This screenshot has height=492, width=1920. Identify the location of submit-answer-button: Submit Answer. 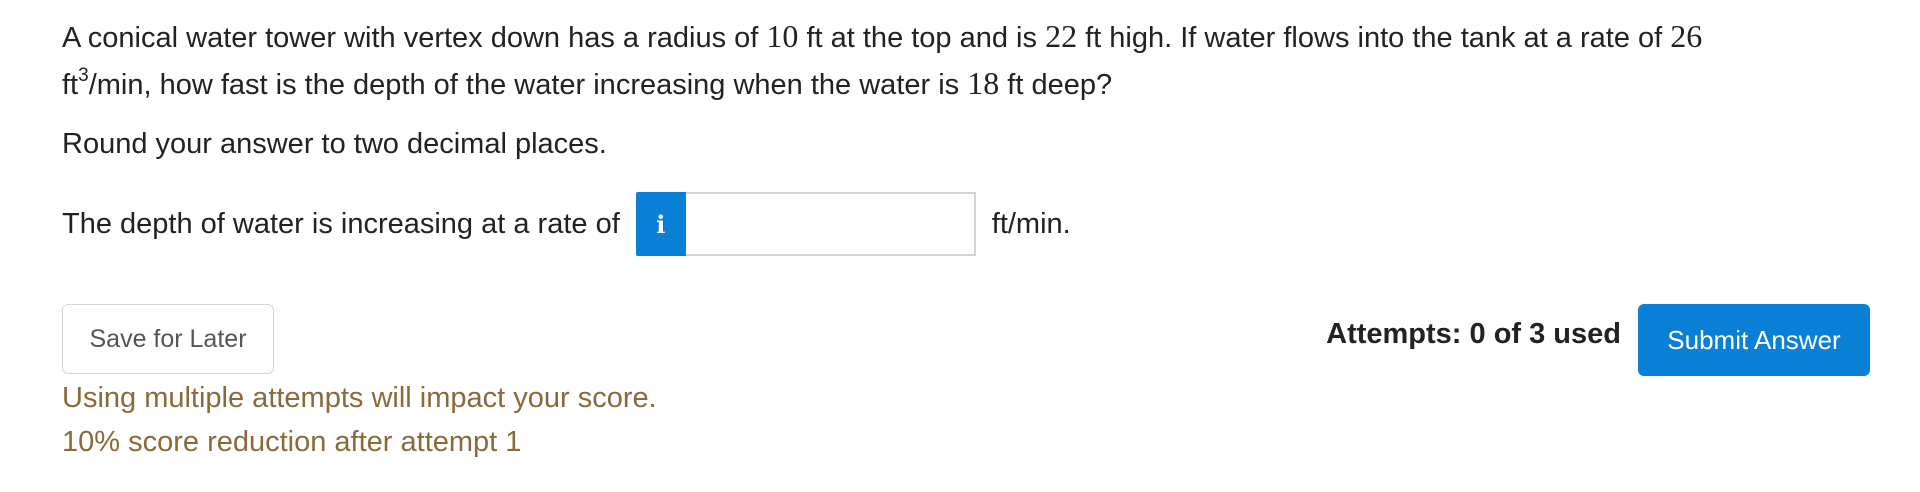
(1754, 340).